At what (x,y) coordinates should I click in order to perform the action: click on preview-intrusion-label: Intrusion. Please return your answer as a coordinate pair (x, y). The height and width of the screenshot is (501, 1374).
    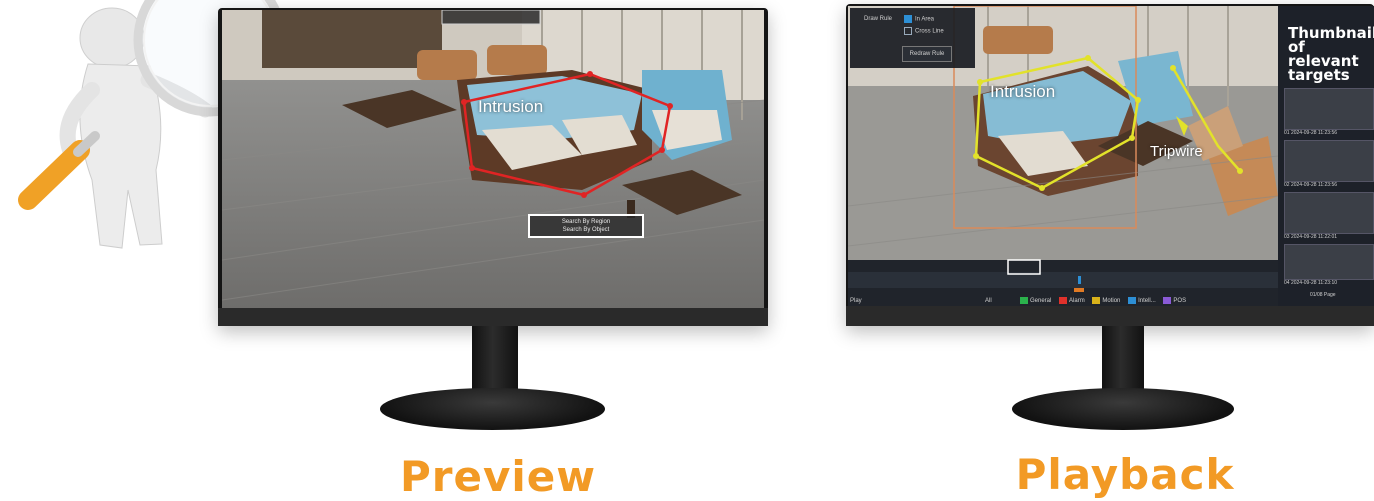
    Looking at the image, I should click on (511, 106).